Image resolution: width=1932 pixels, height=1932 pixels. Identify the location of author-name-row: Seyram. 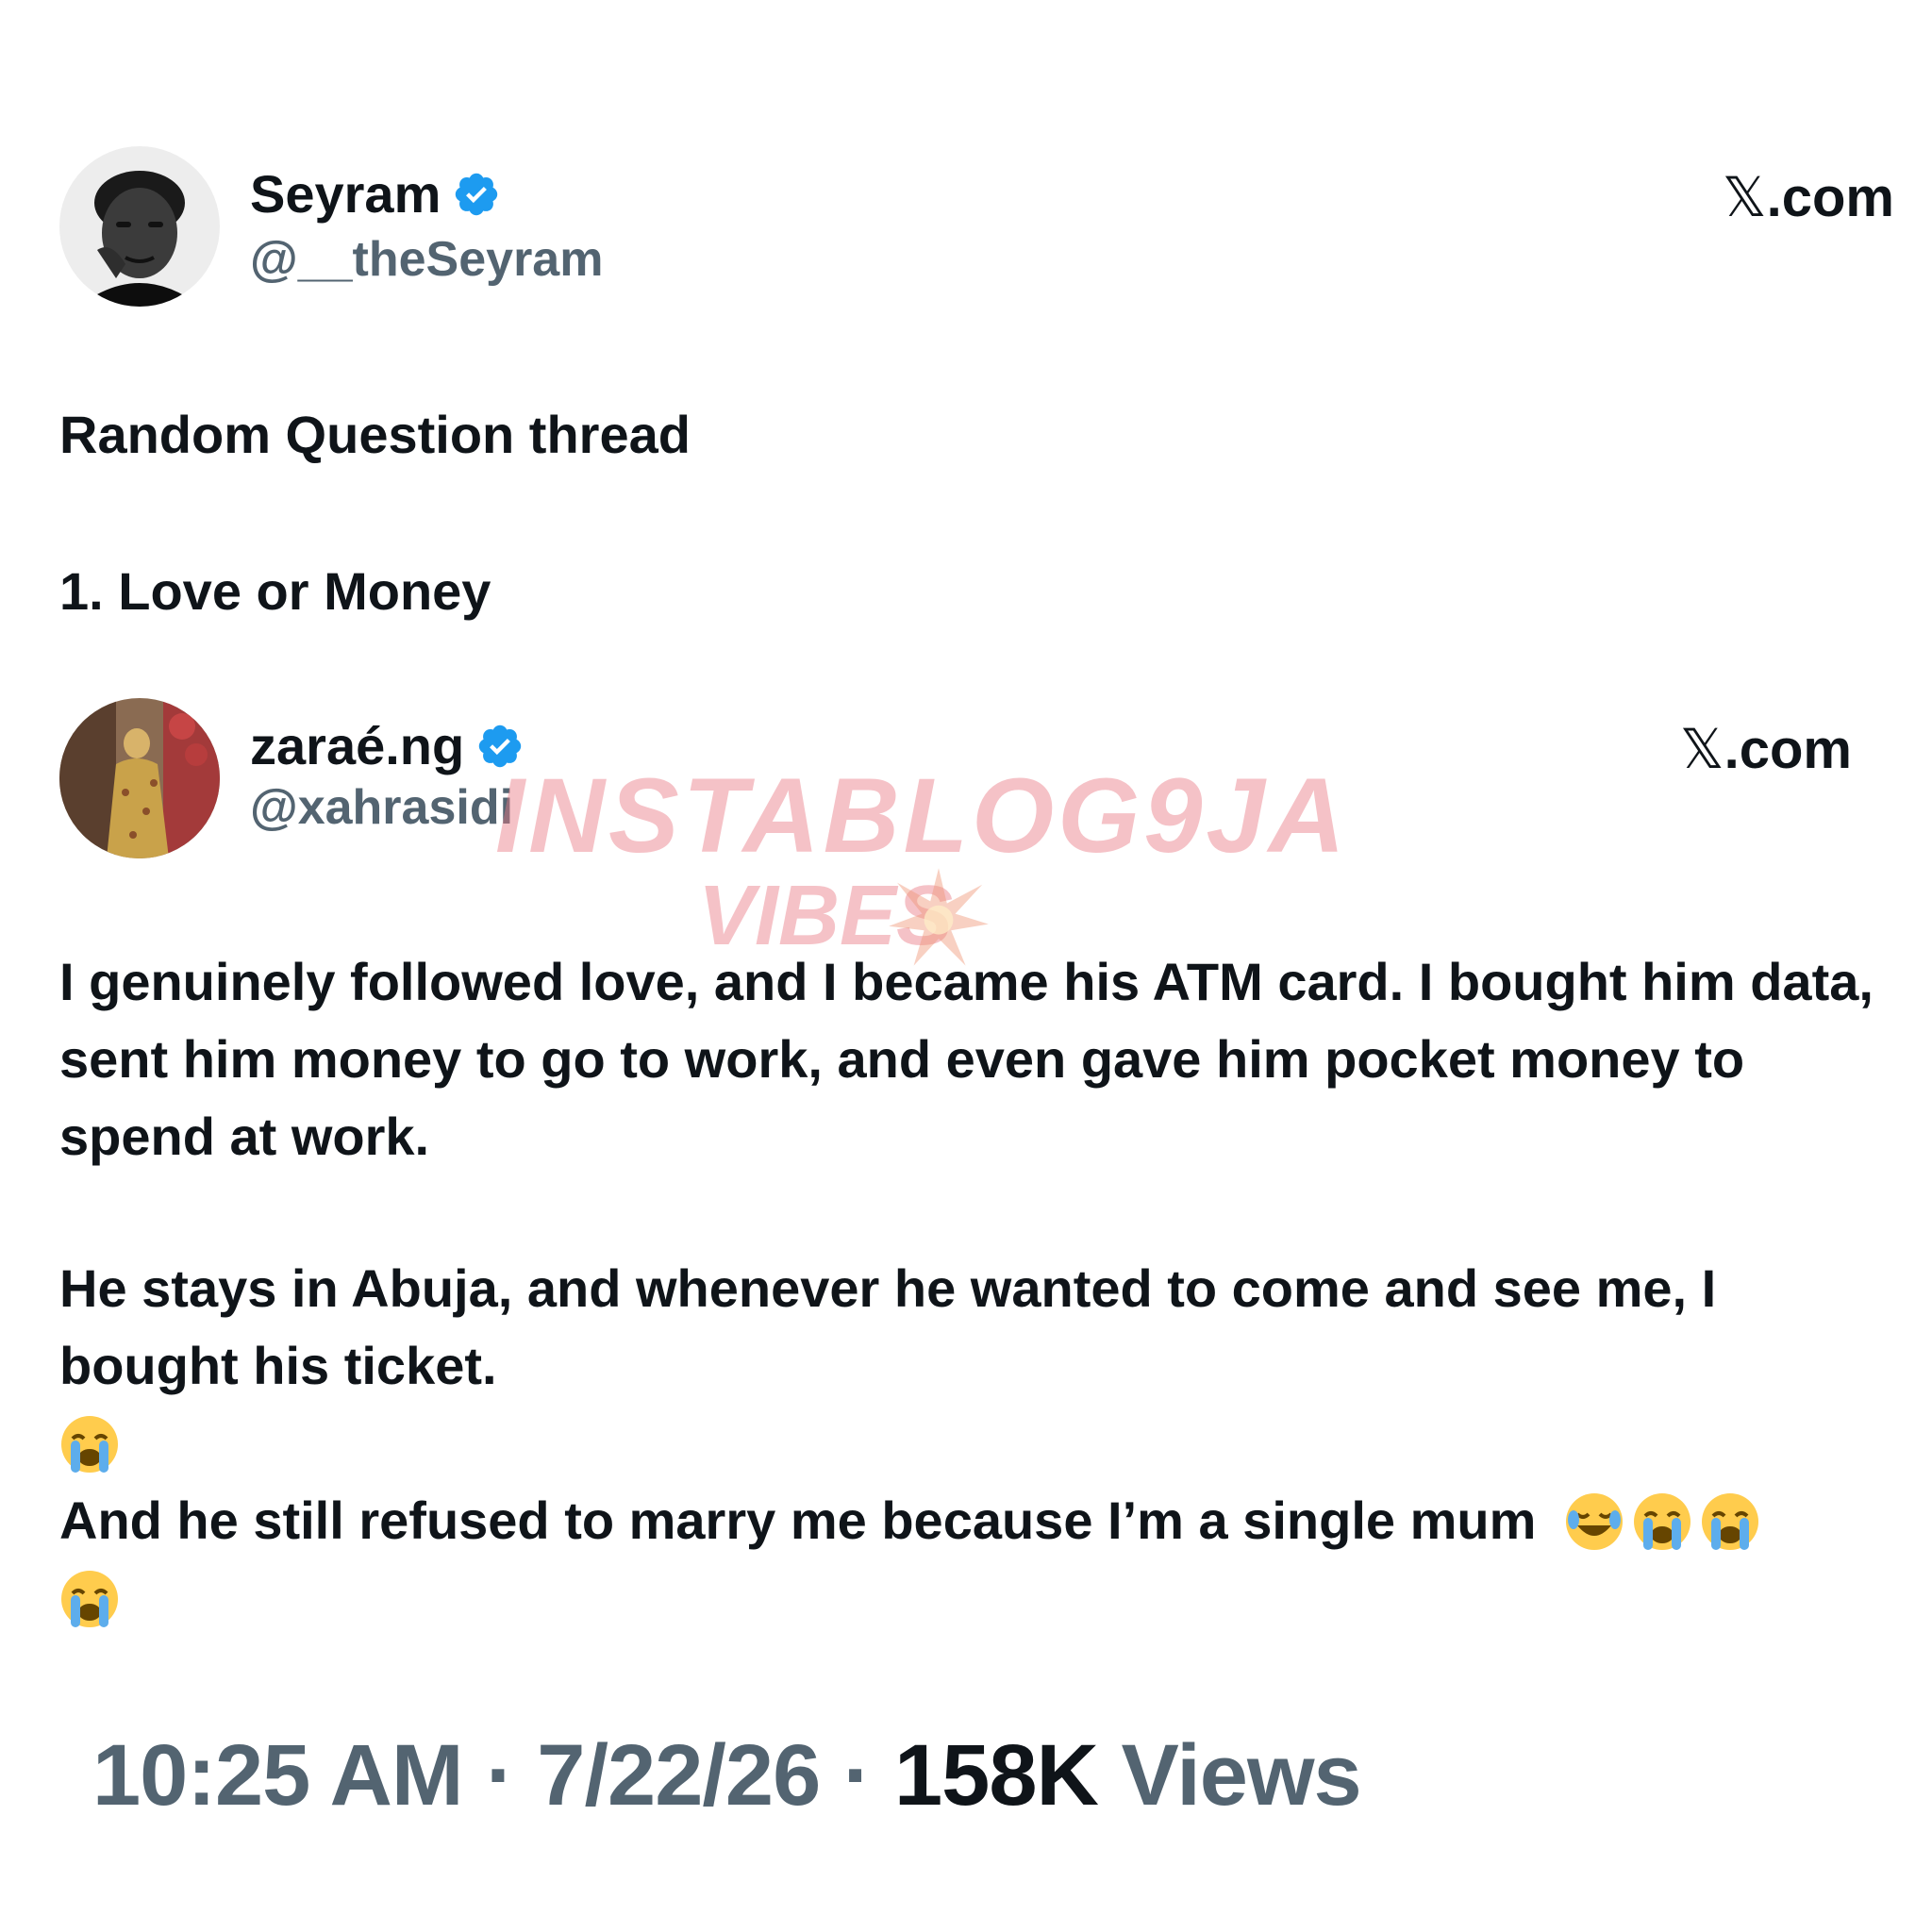
(375, 194).